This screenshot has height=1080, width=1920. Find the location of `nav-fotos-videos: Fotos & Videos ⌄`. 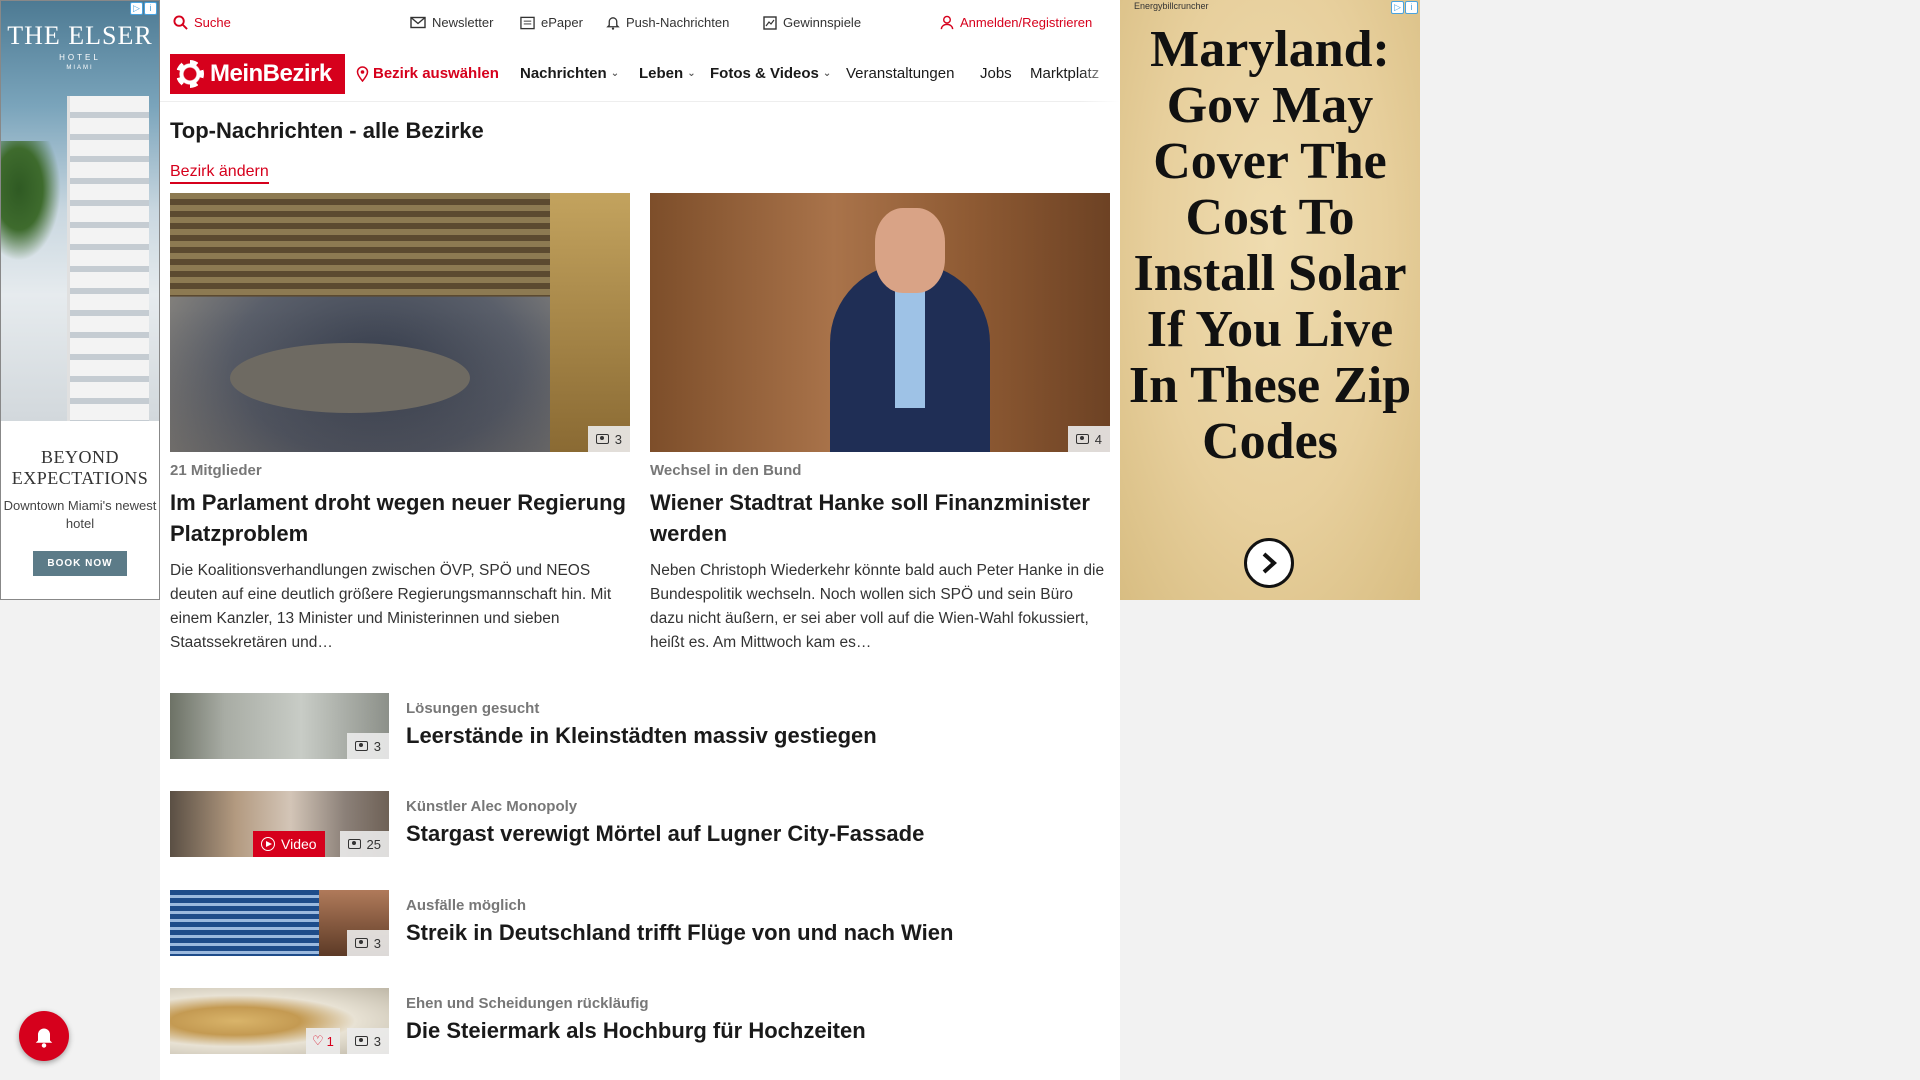

nav-fotos-videos: Fotos & Videos ⌄ is located at coordinates (770, 73).